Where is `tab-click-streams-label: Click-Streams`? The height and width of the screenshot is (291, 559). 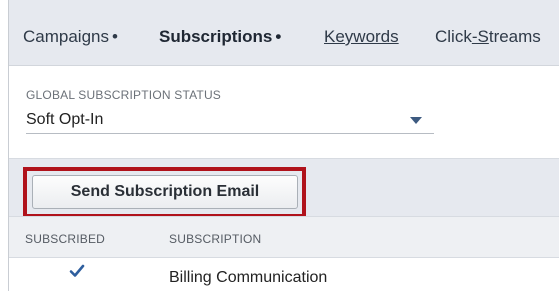
tab-click-streams-label: Click-Streams is located at coordinates (488, 36).